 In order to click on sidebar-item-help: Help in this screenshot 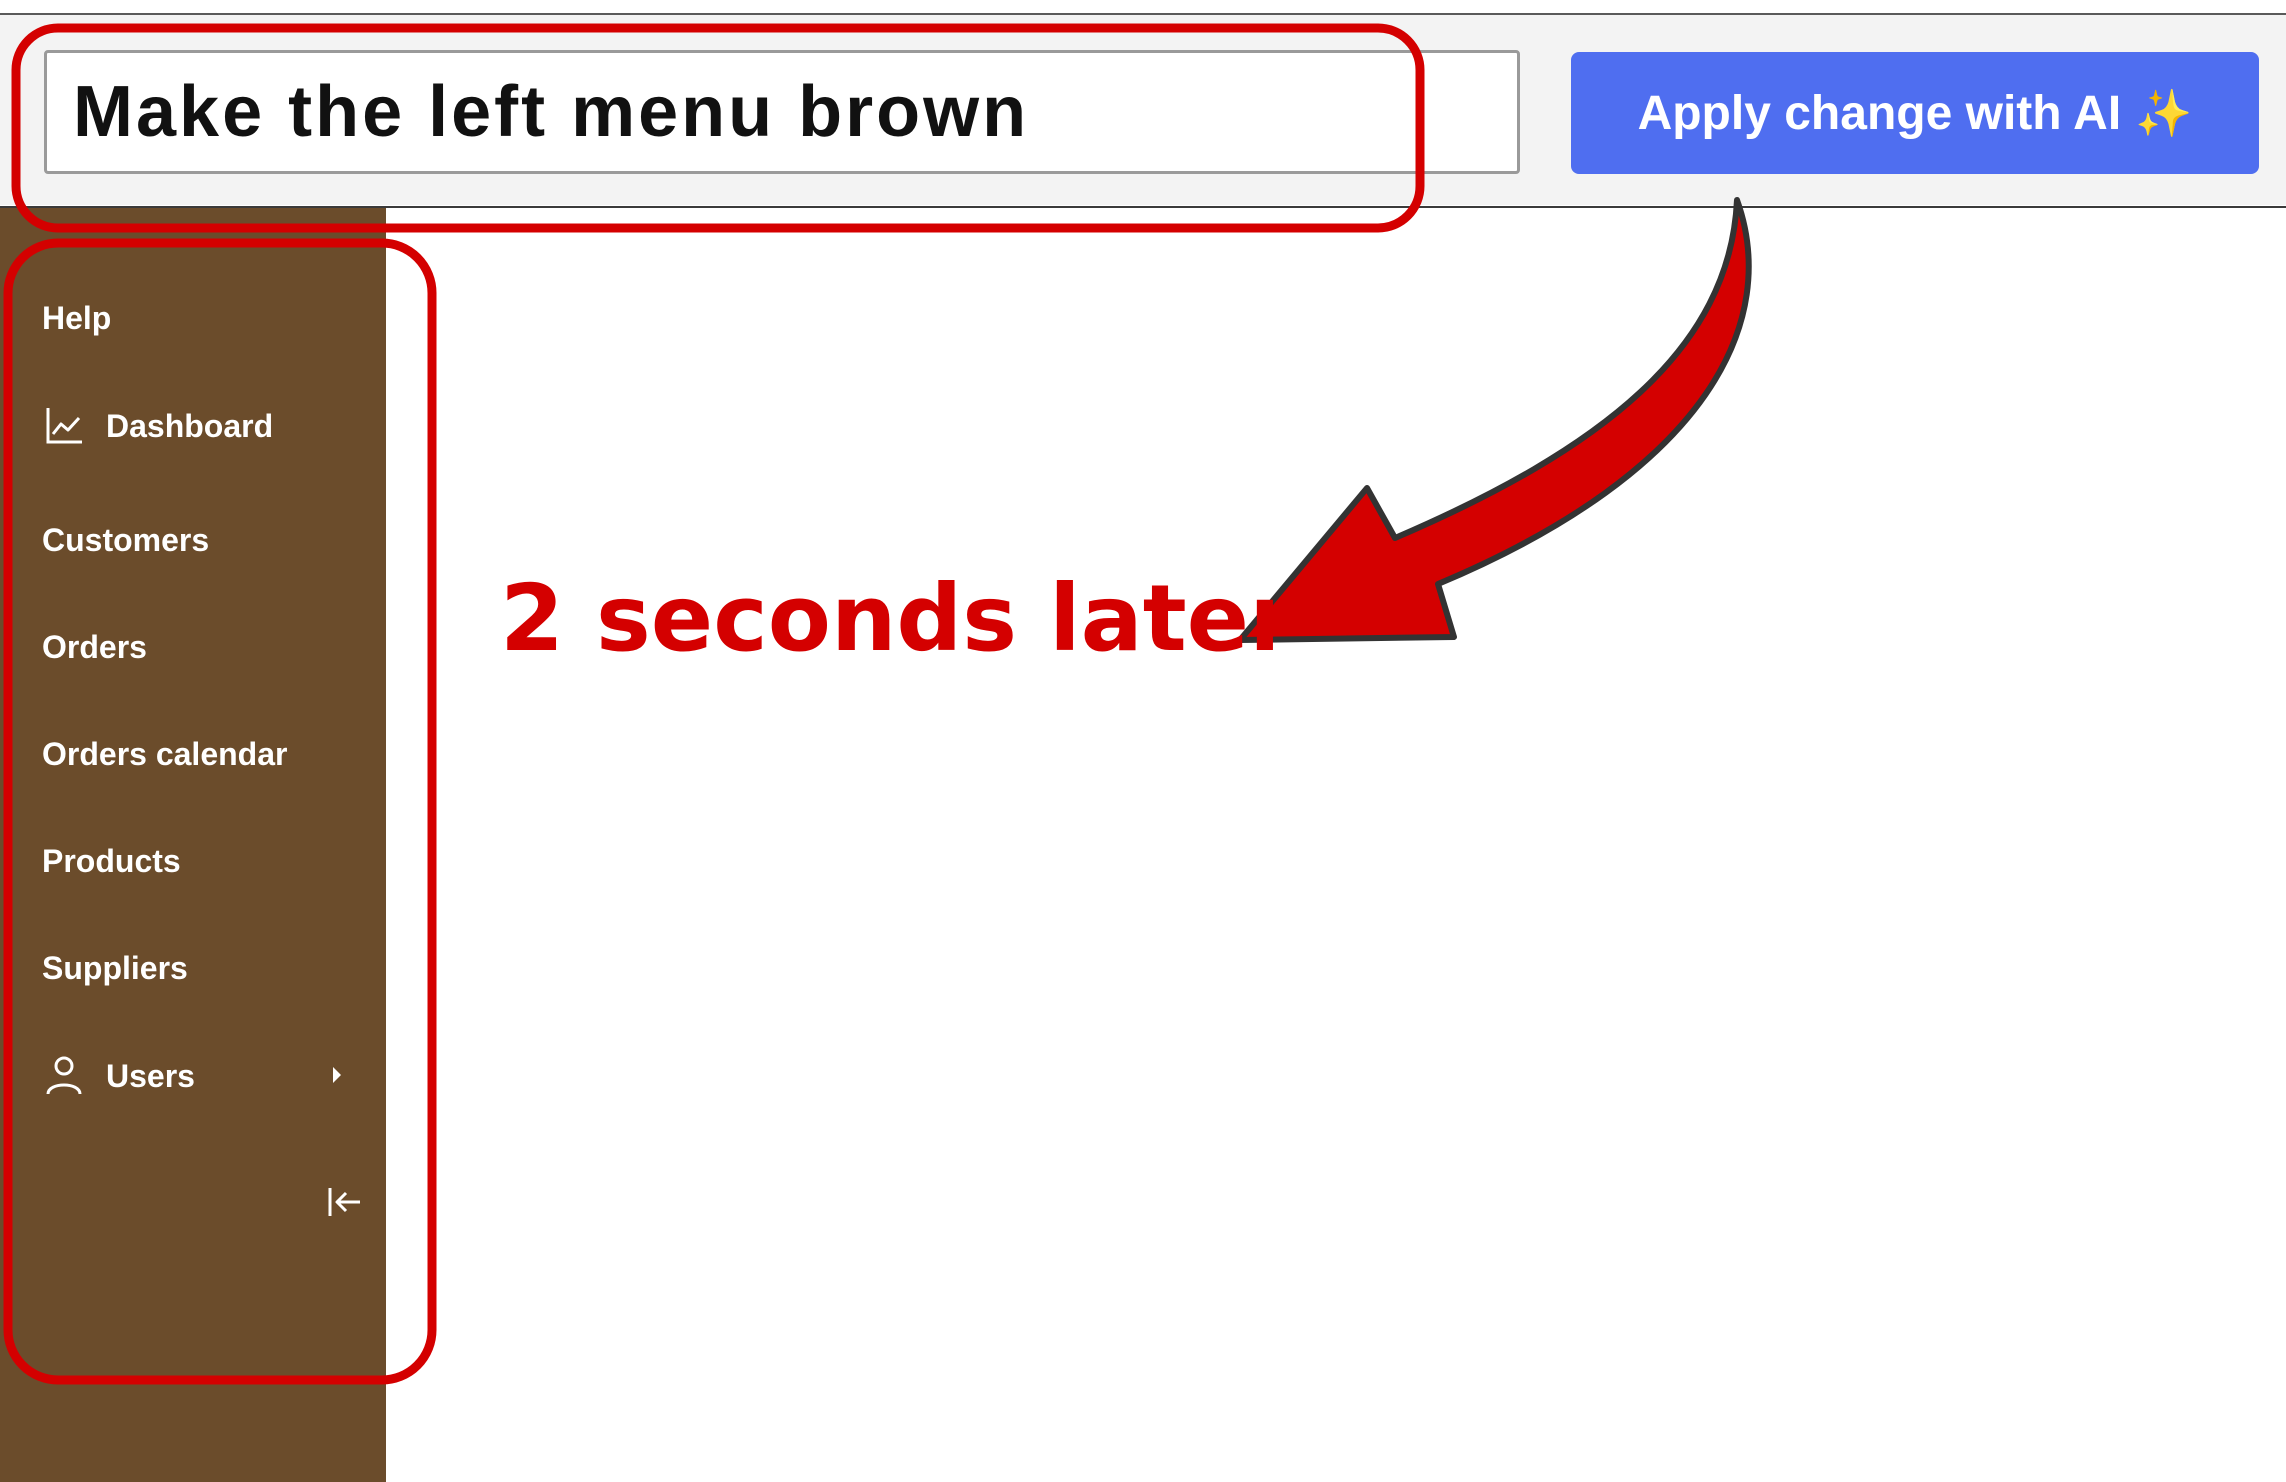, I will do `click(76, 318)`.